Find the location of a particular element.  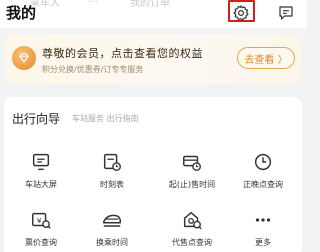

guide-item-label: 更多 is located at coordinates (263, 242).